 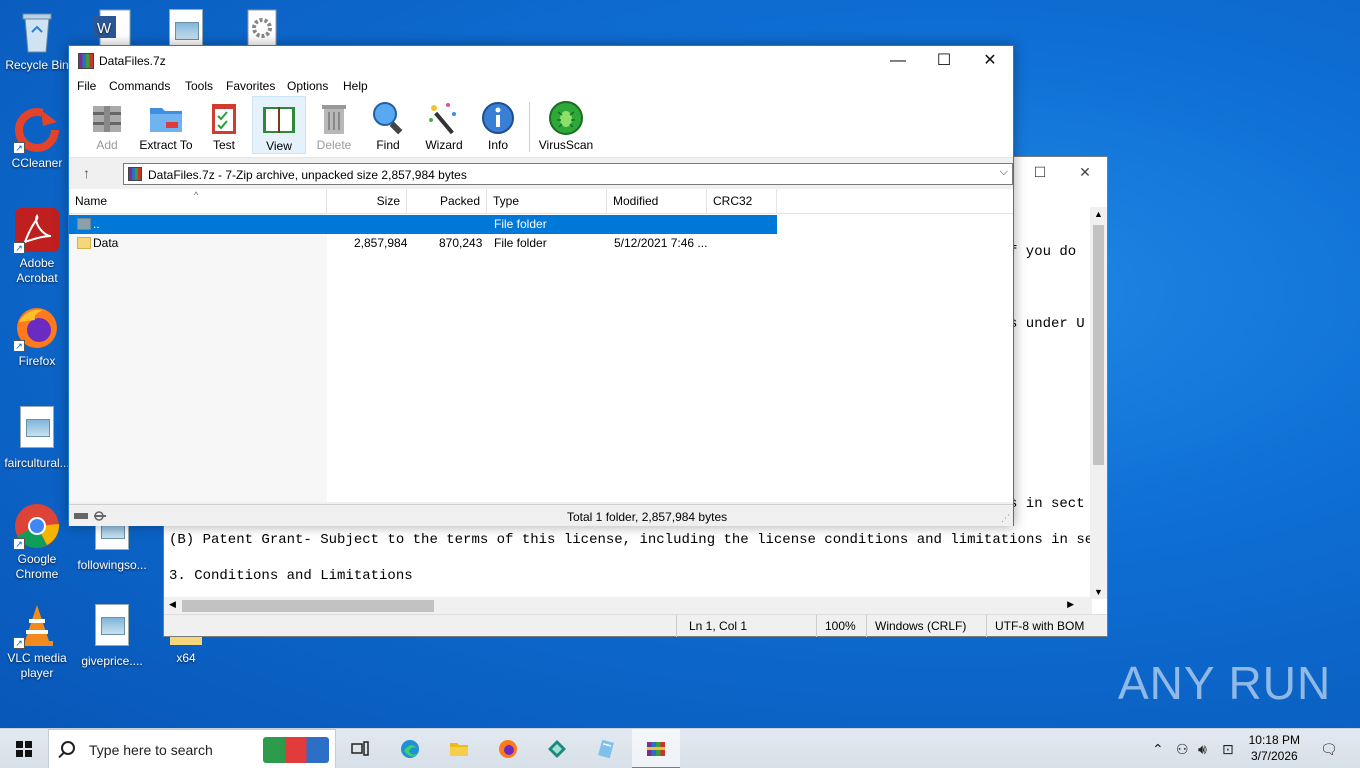 I want to click on add-archive-icon, so click(x=107, y=118).